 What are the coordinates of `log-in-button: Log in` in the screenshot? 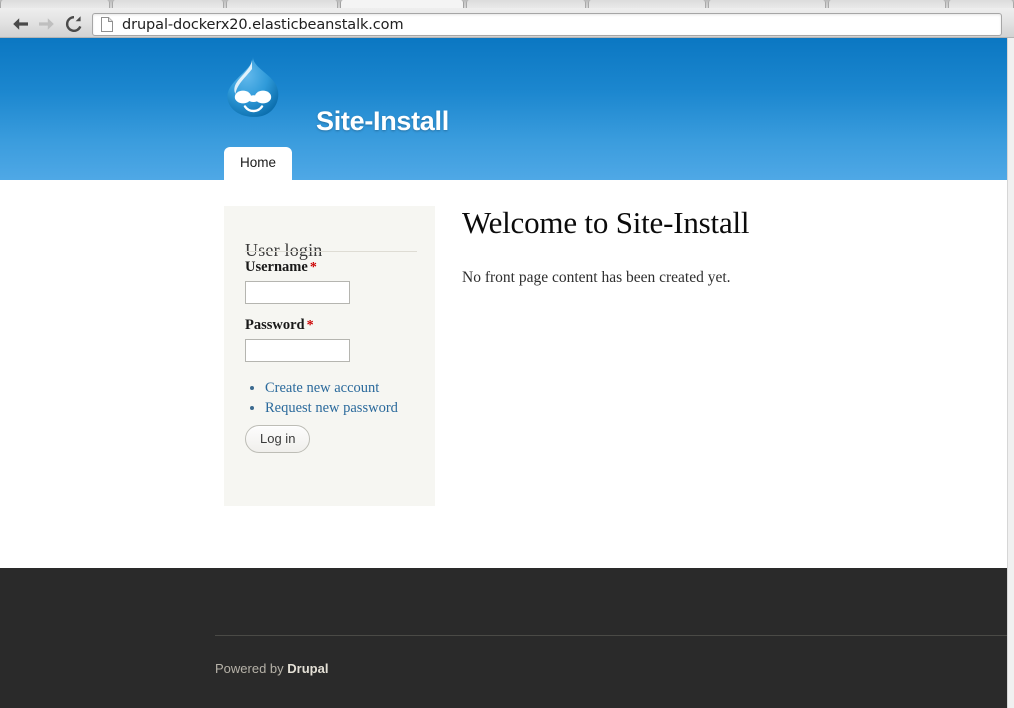 It's located at (278, 439).